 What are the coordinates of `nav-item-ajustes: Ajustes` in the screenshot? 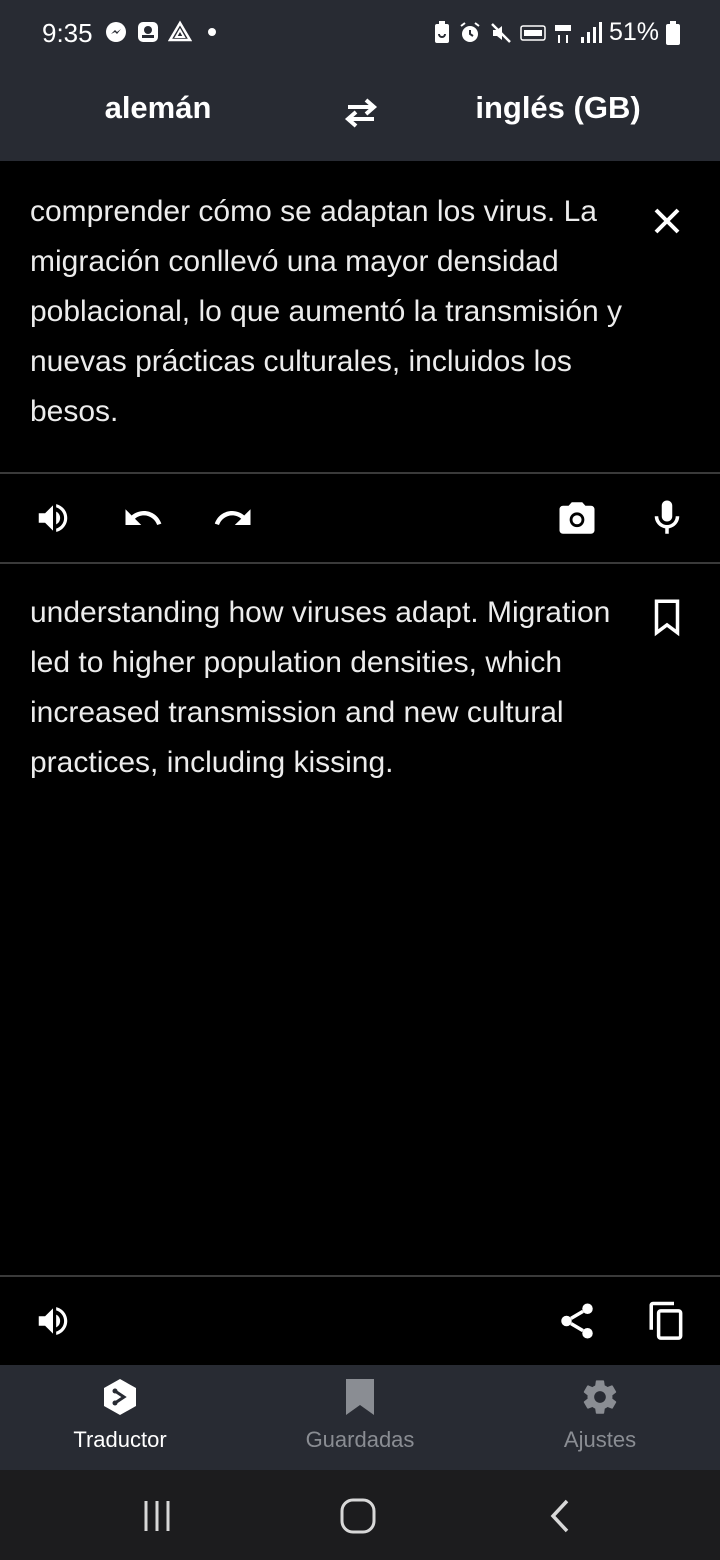 It's located at (600, 1417).